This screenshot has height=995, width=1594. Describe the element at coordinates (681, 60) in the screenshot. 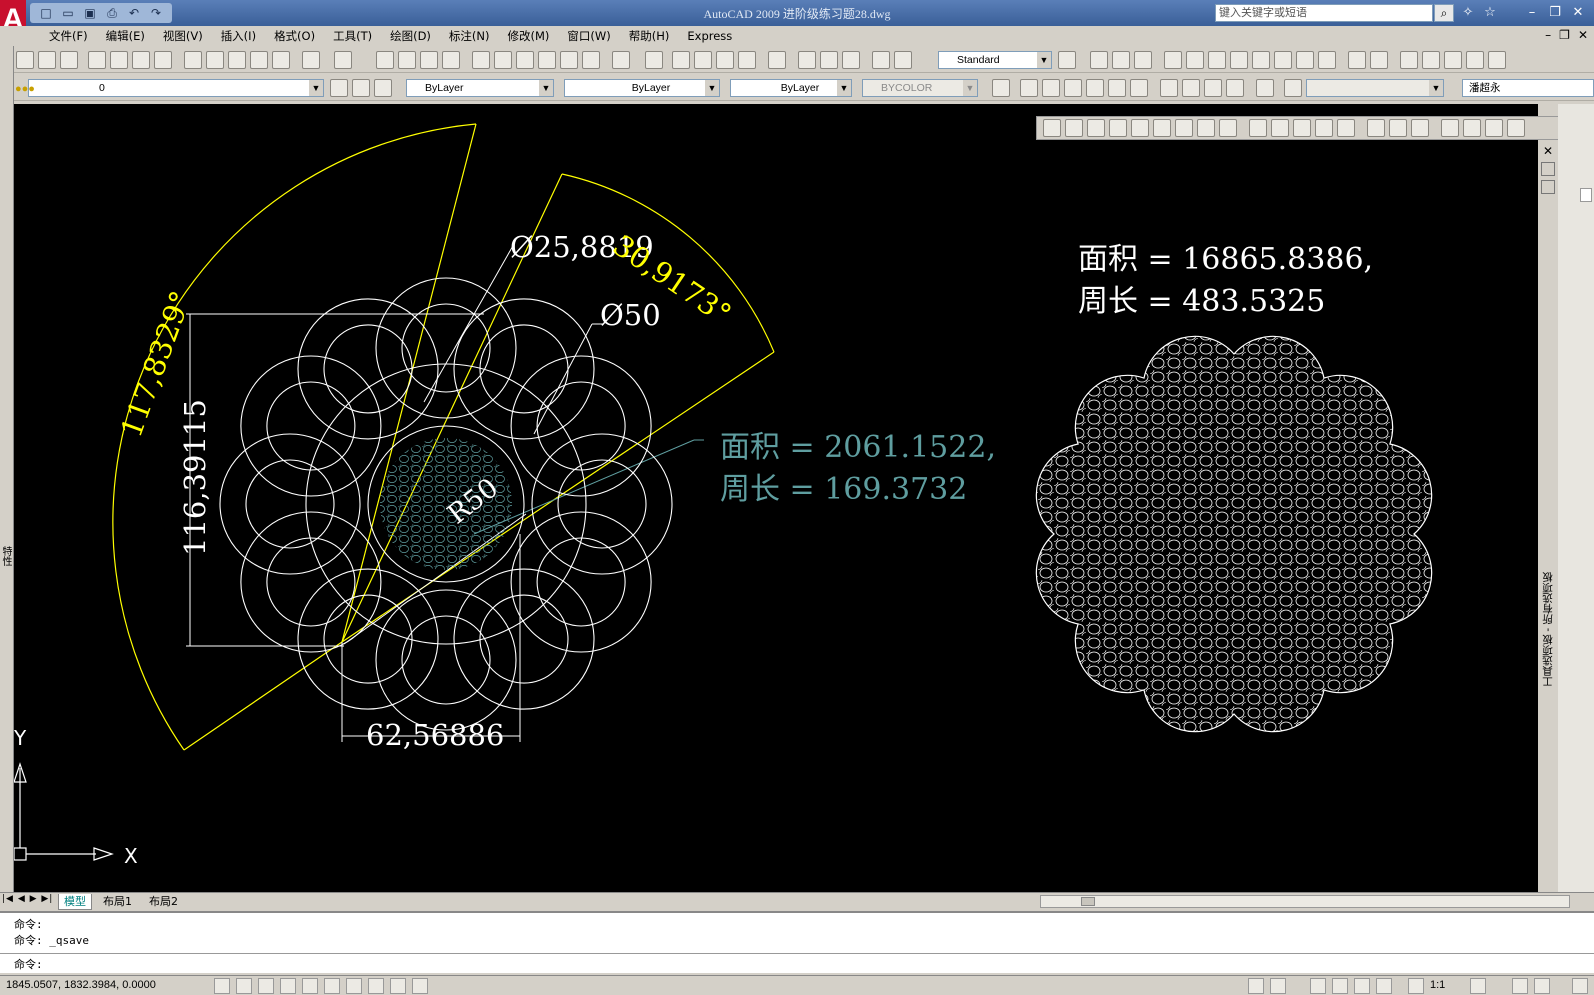

I see `visual-style-2d-icon` at that location.